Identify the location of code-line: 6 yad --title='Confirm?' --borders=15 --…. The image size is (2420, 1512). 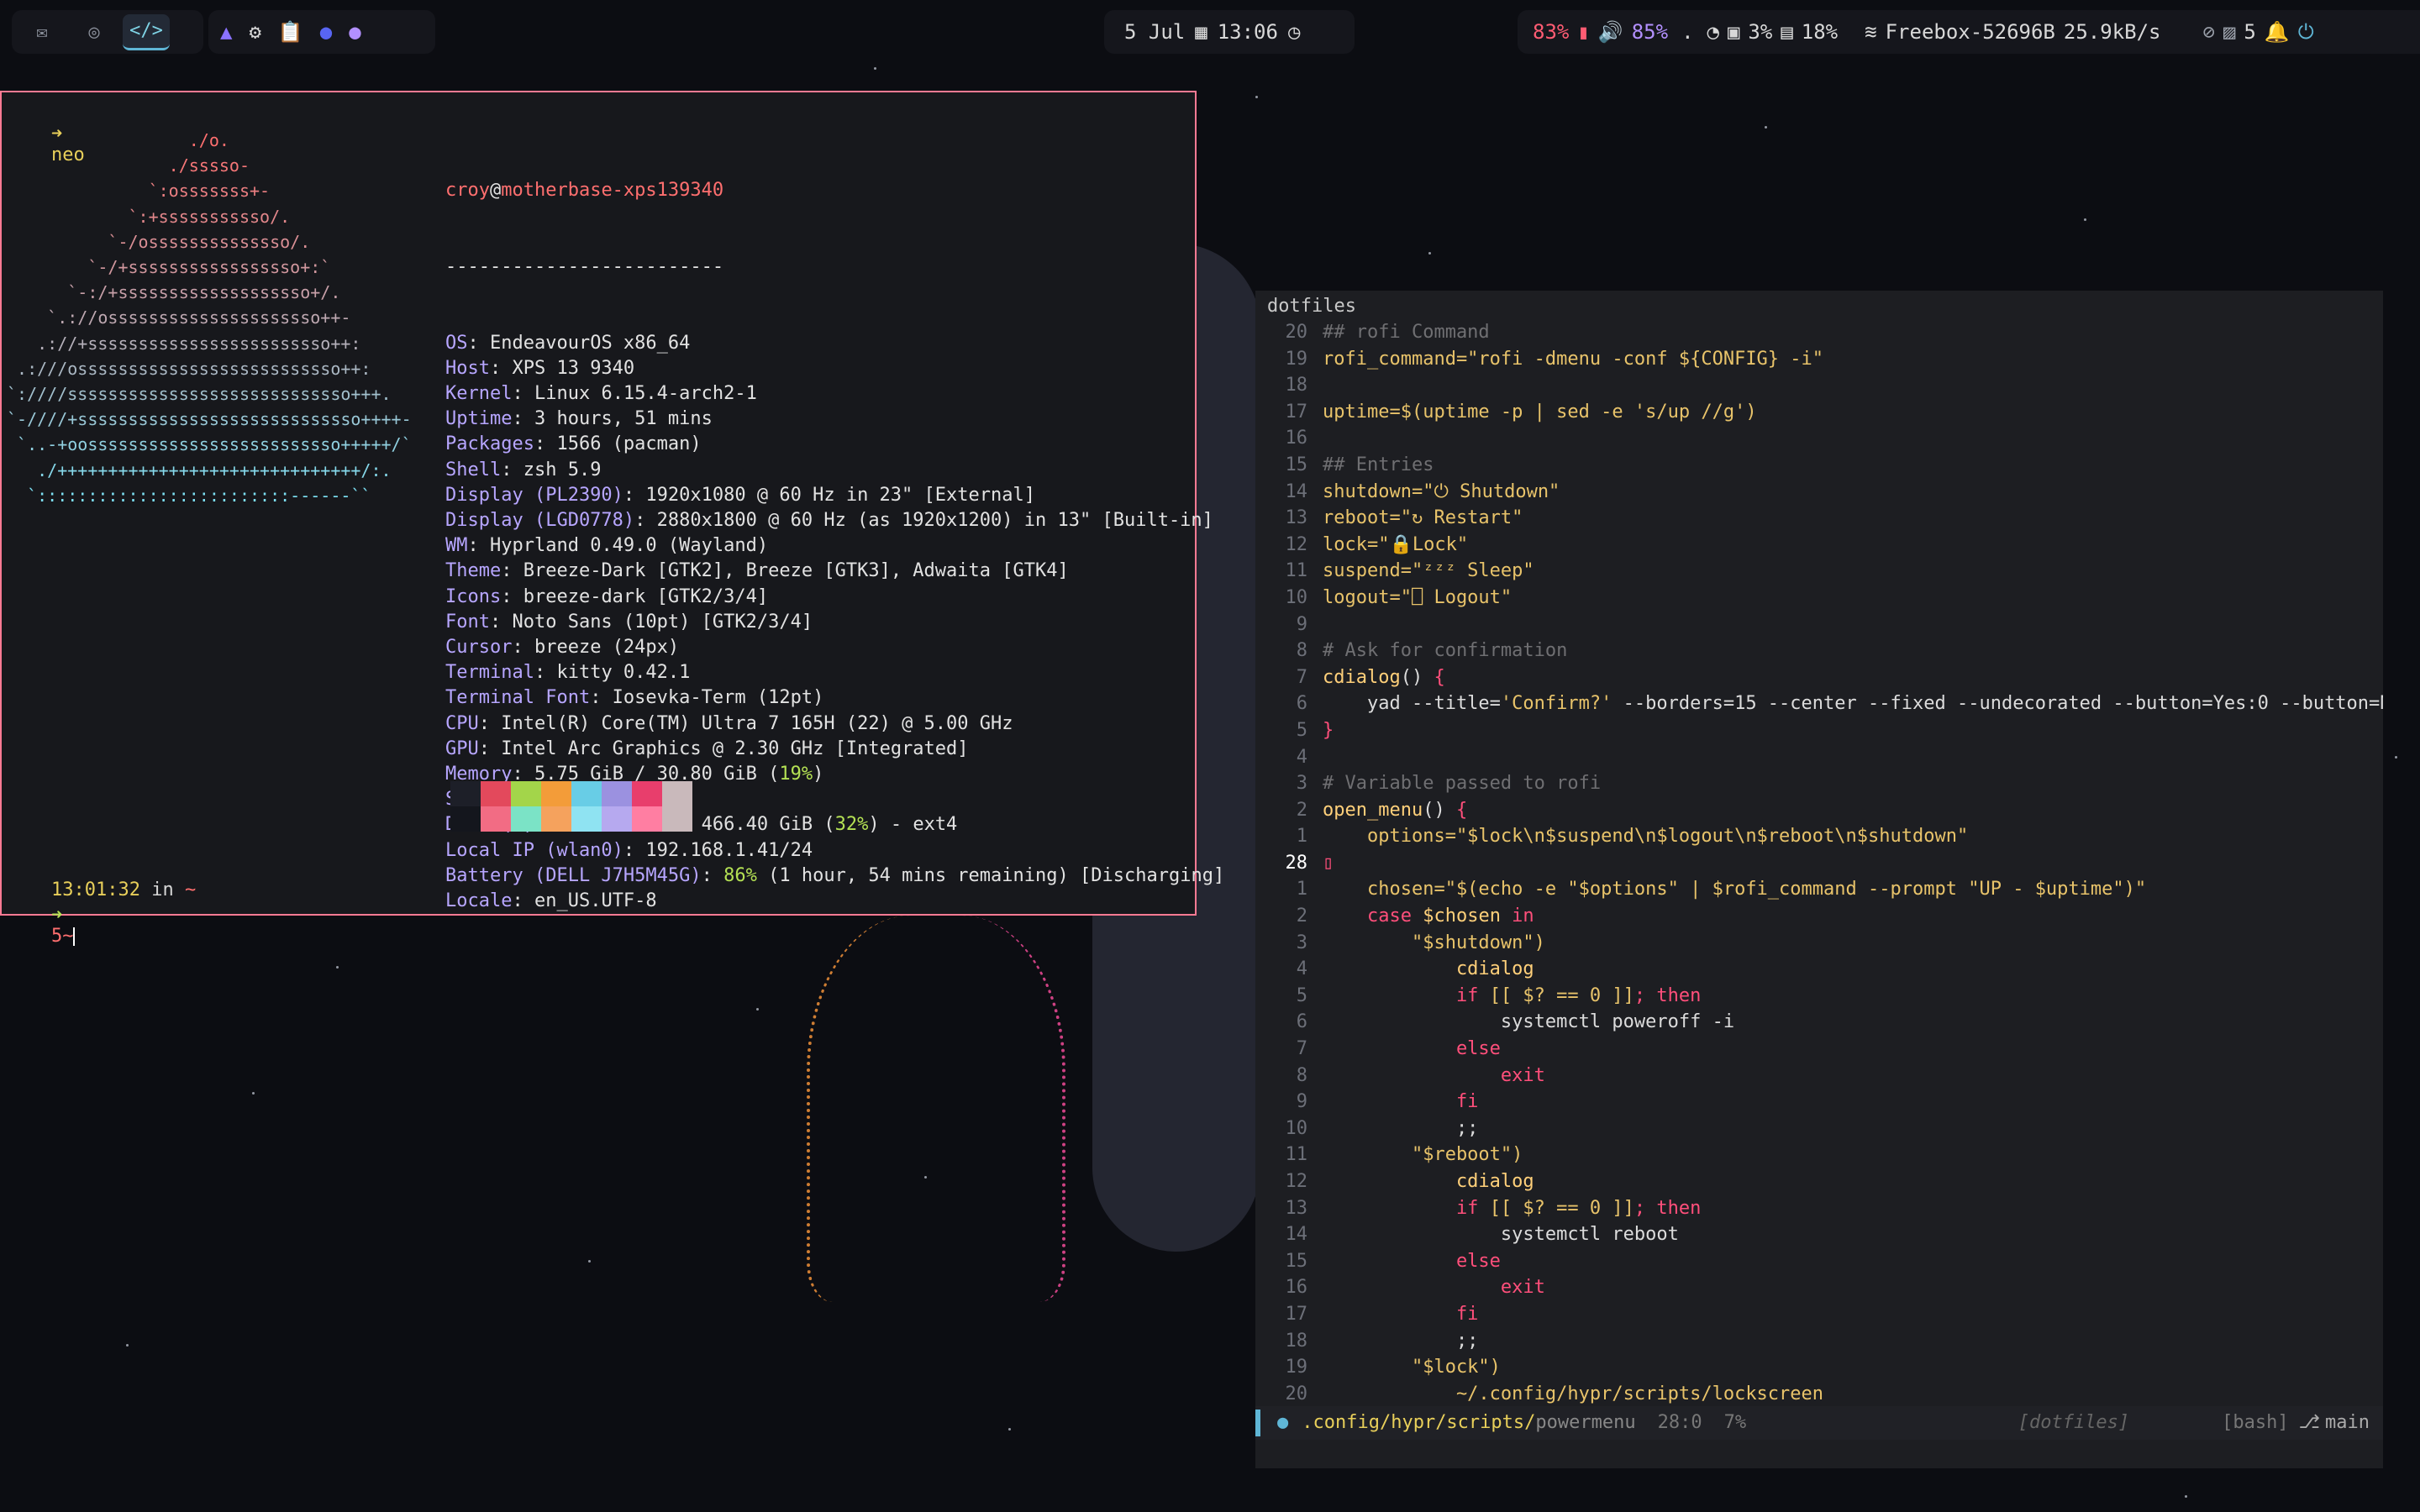
(1819, 703).